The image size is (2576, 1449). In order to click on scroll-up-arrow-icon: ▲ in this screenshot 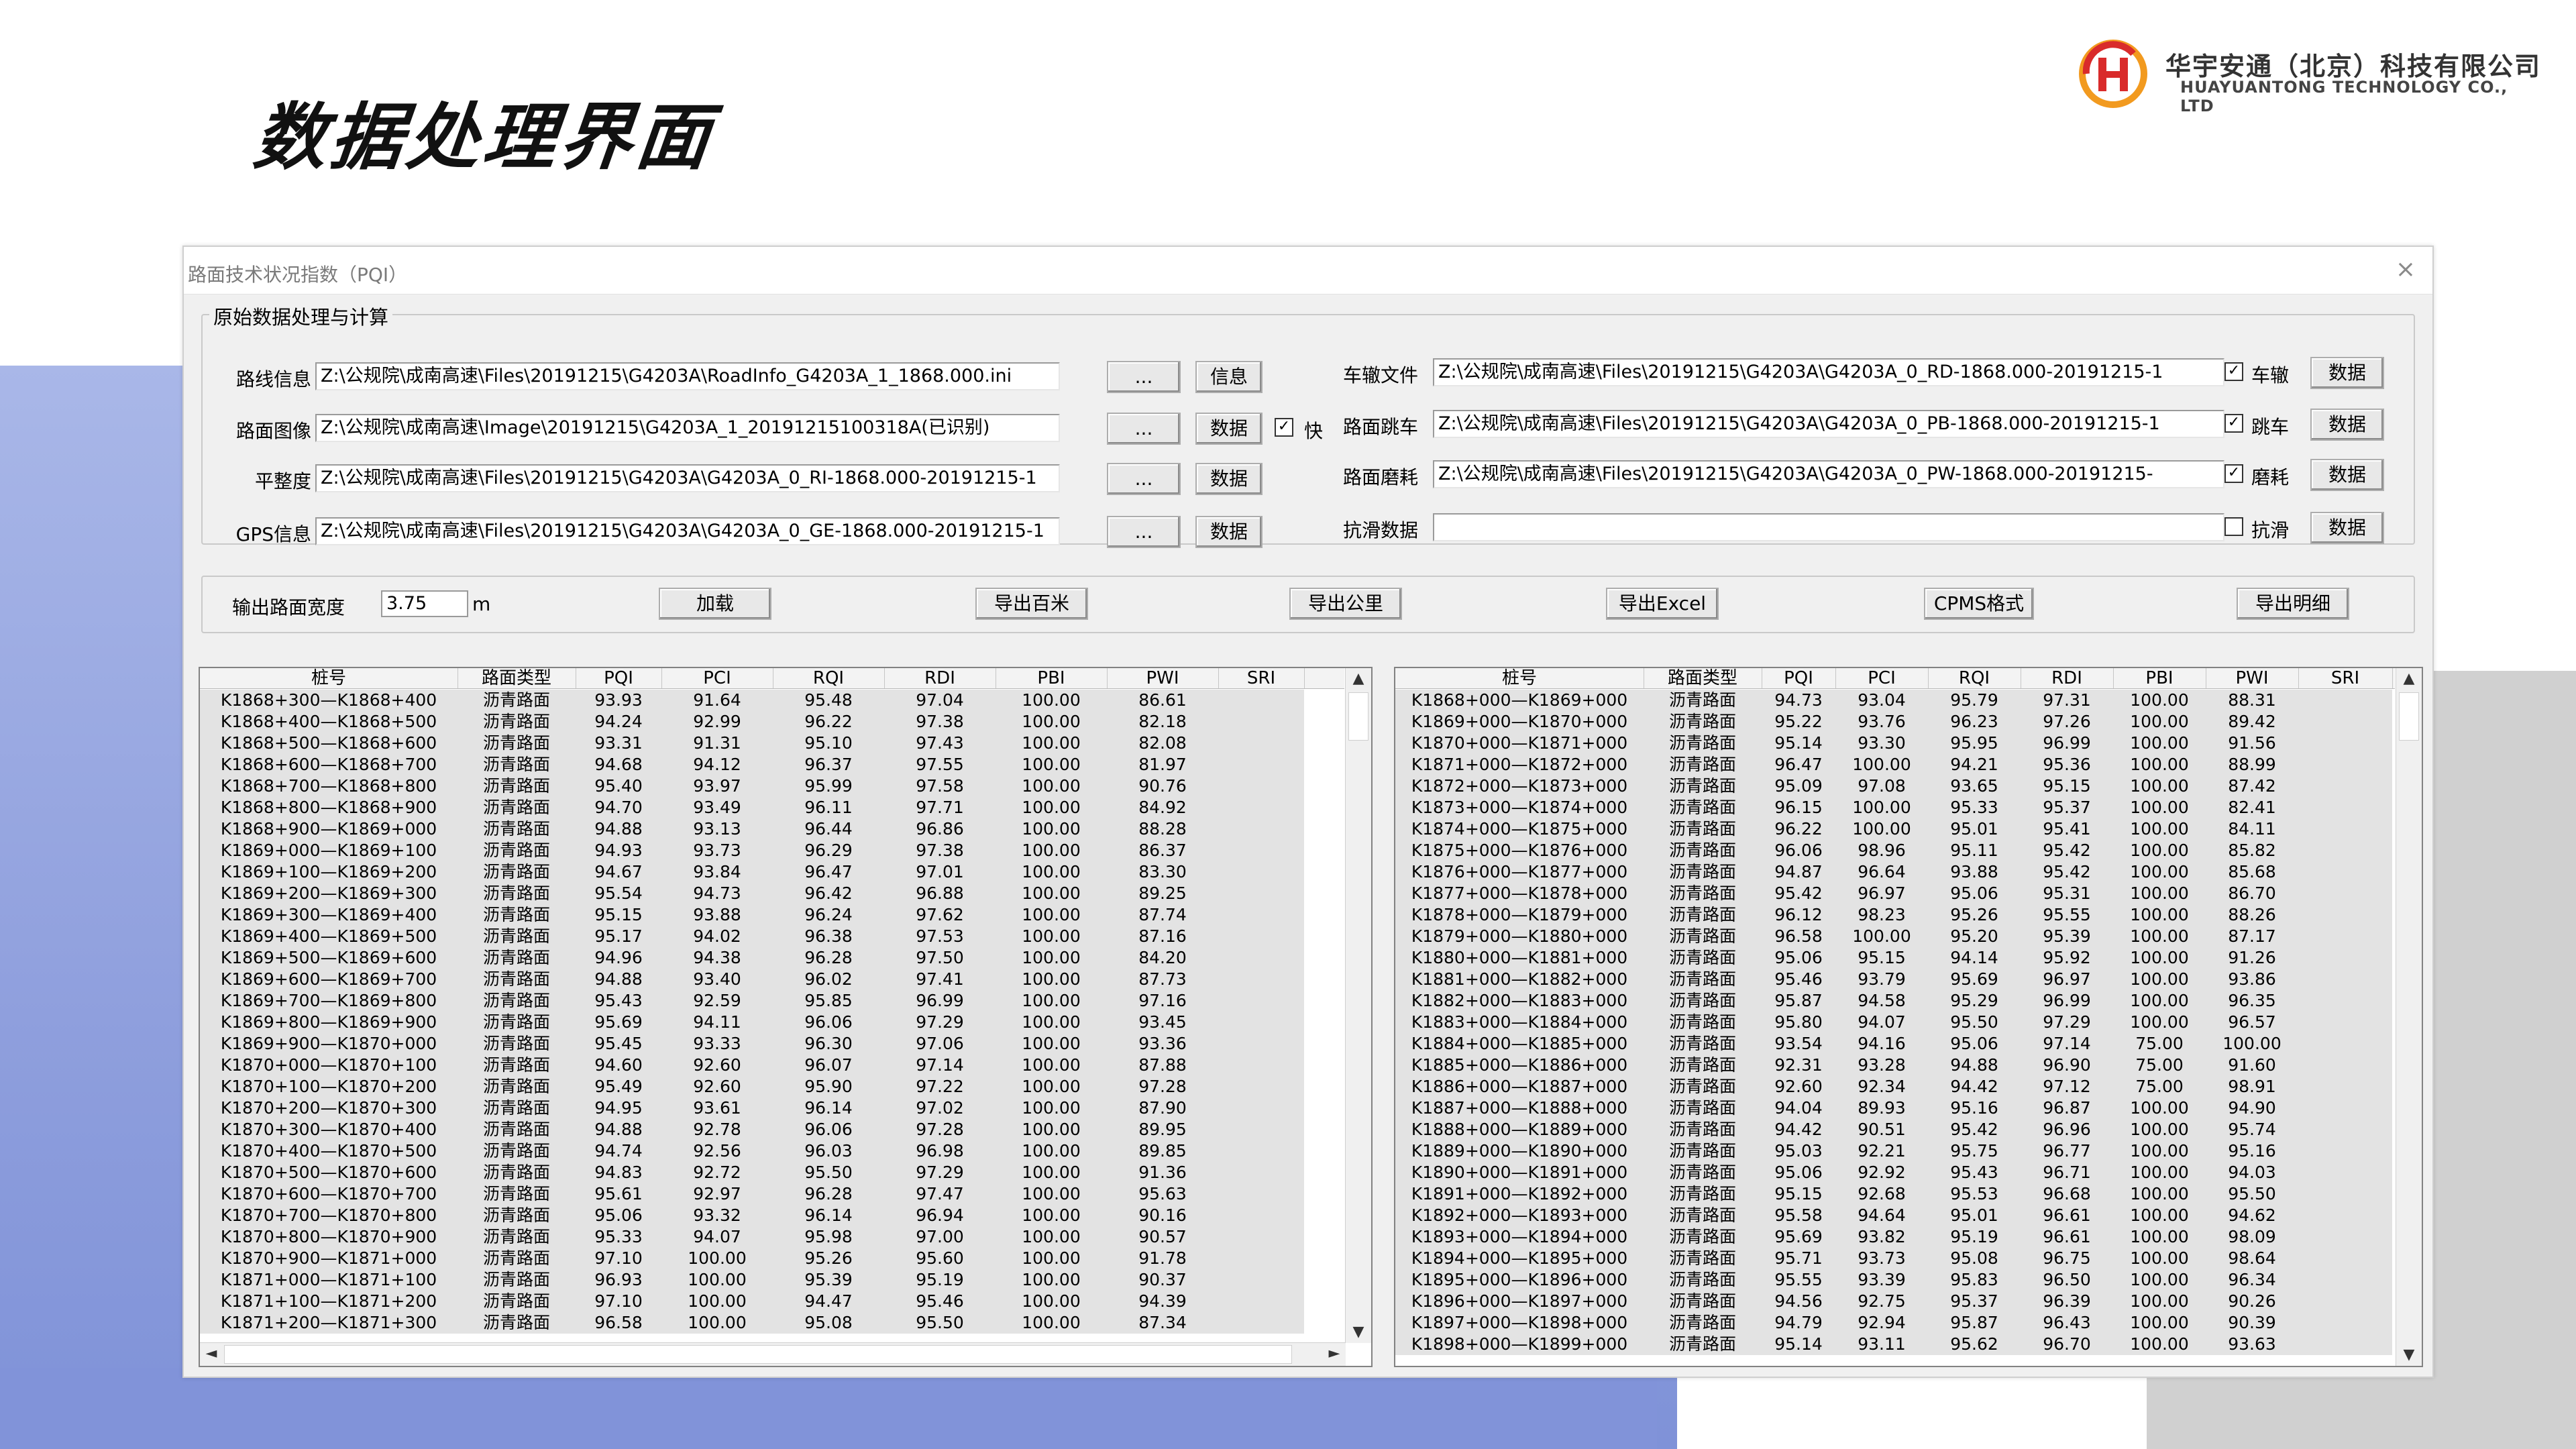, I will do `click(1358, 679)`.